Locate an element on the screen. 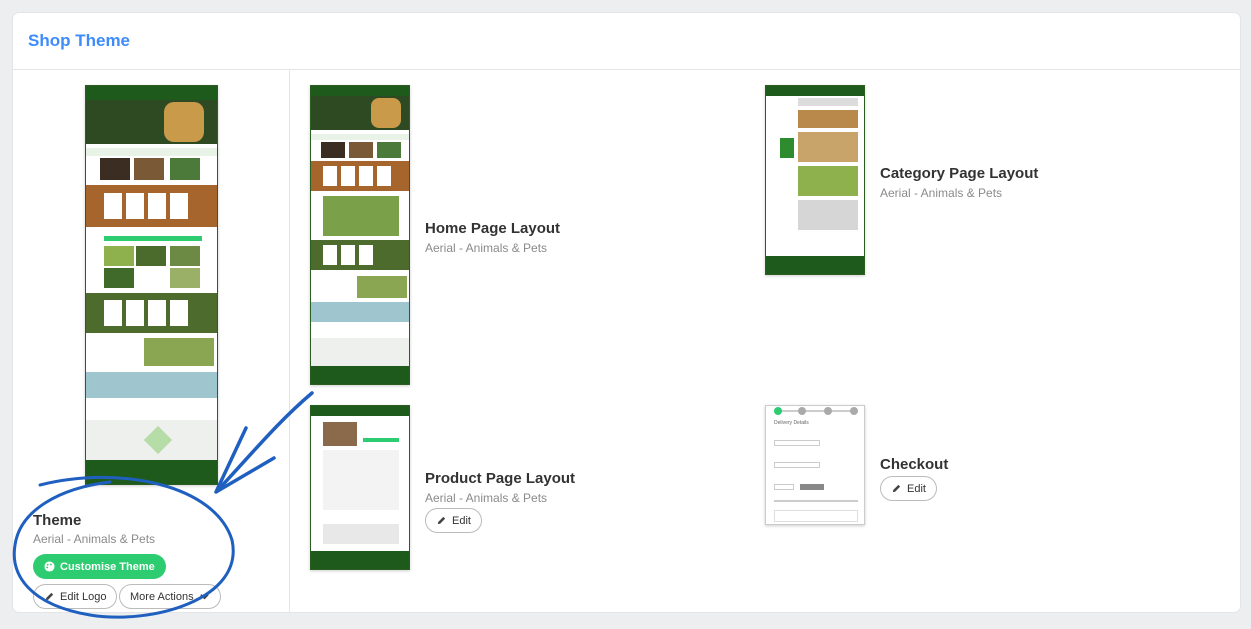 This screenshot has width=1251, height=629. product-page-layout-subtitle: Aerial - Animals & Pets is located at coordinates (486, 498).